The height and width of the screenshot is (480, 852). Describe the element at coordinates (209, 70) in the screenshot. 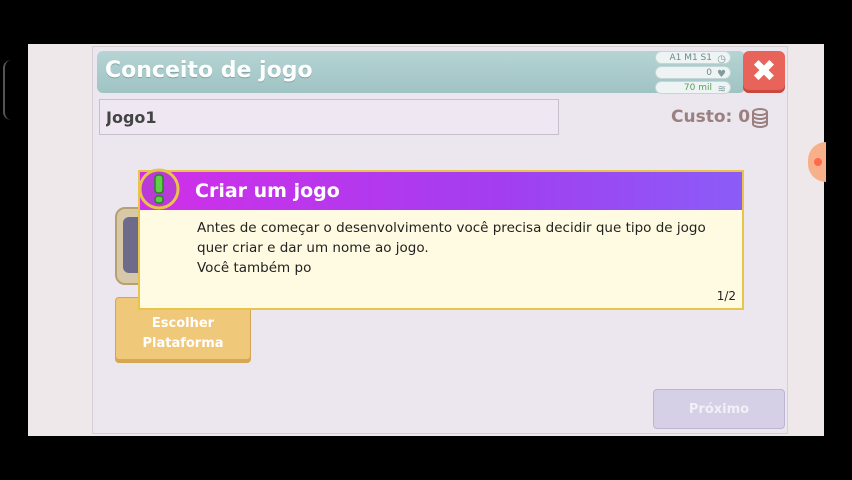

I see `panel-title: Conceito de jogo` at that location.